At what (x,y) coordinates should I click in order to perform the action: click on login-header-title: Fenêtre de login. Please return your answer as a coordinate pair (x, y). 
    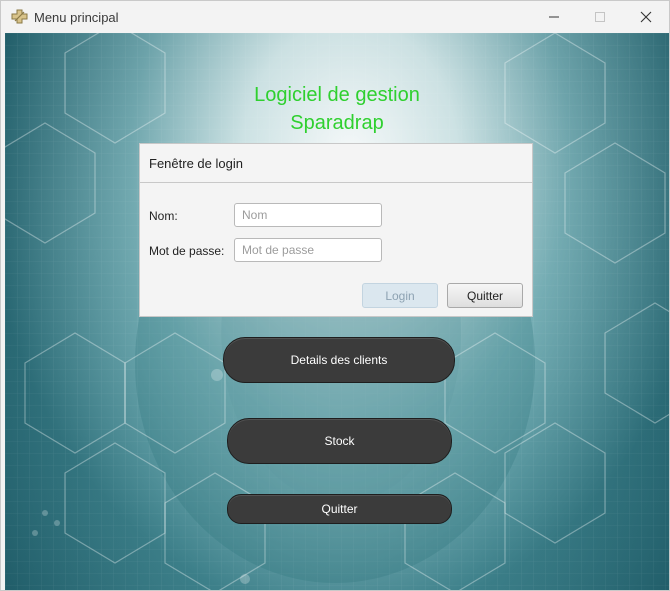
    Looking at the image, I should click on (196, 163).